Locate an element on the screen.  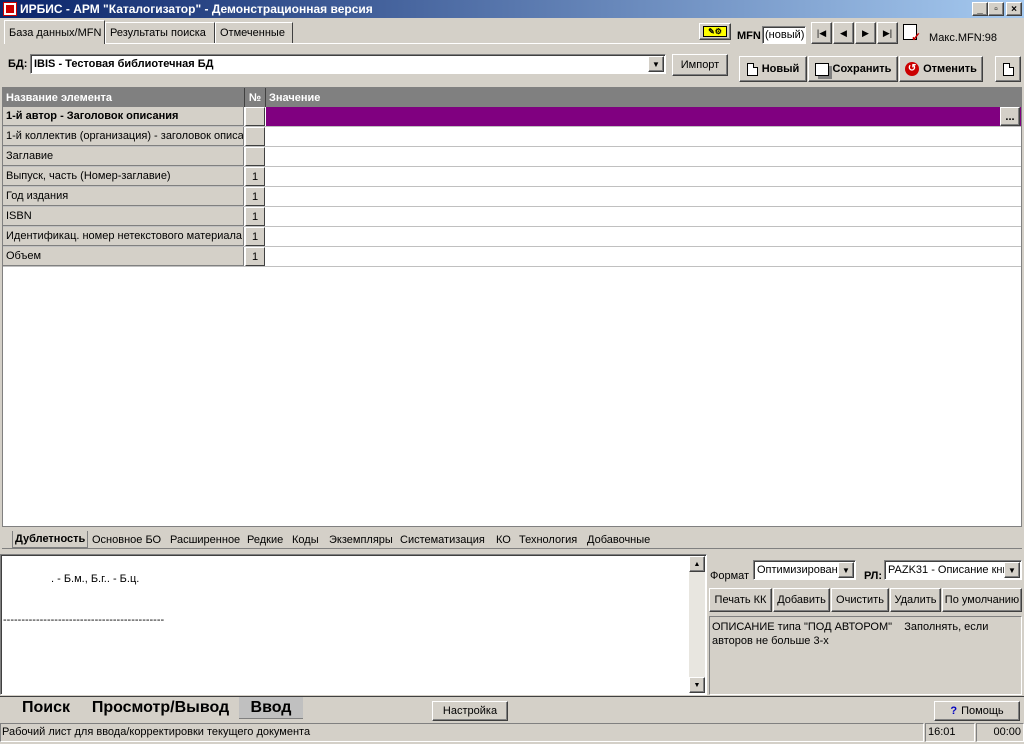
mfn-value: (новый) is located at coordinates (785, 35).